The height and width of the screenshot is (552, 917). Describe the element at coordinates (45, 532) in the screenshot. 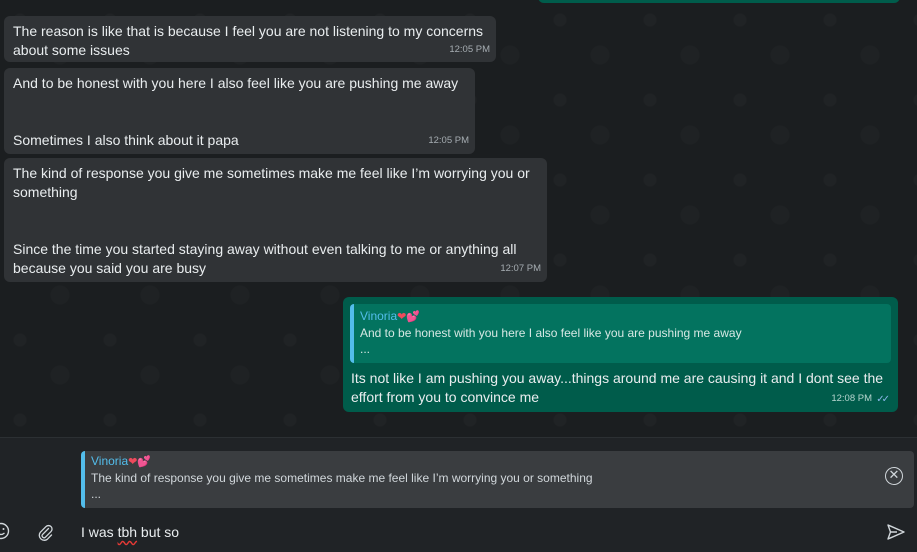

I see `attach-icon` at that location.